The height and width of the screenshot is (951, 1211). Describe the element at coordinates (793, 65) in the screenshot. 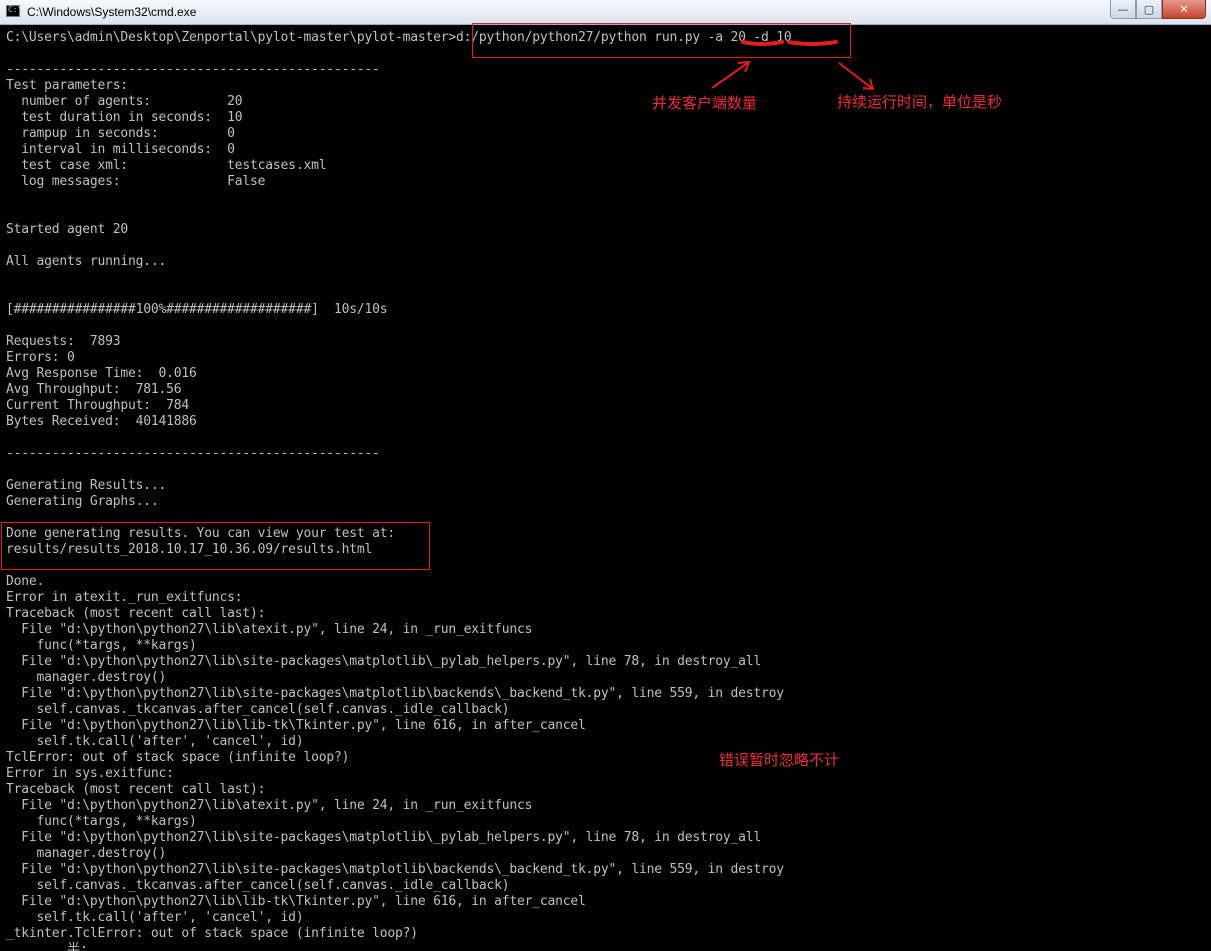

I see `annotation-marks` at that location.